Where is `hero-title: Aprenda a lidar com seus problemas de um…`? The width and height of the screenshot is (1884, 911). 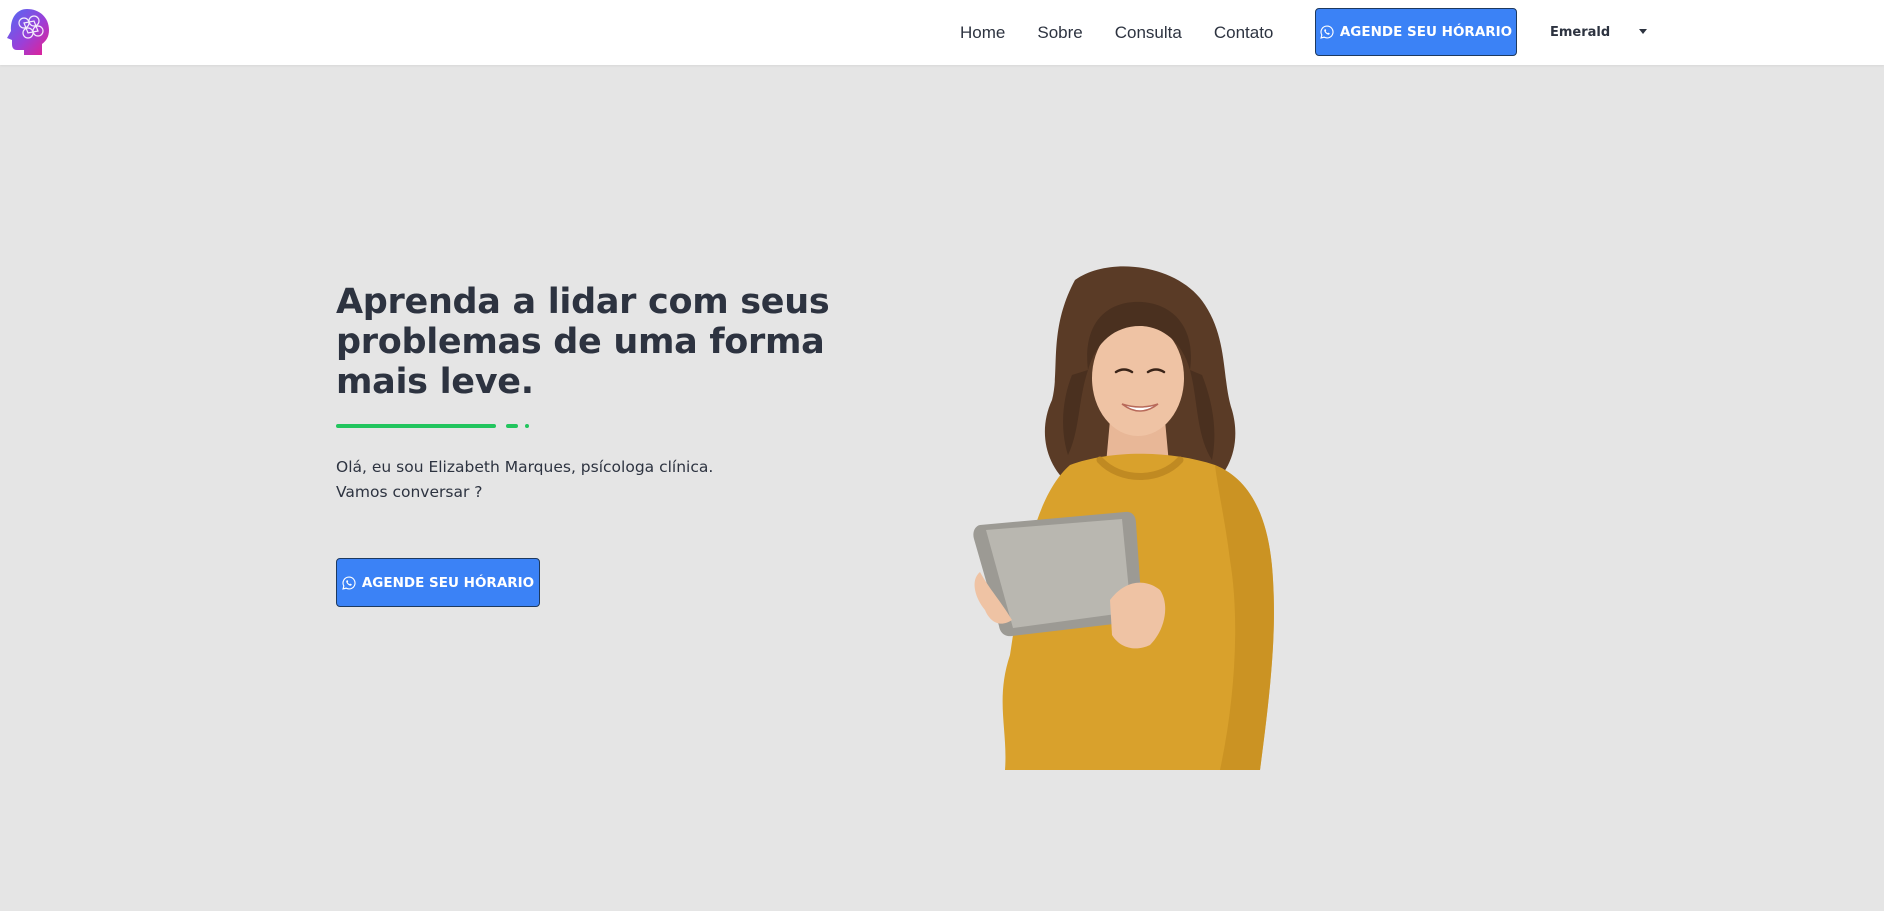
hero-title: Aprenda a lidar com seus problemas de um… is located at coordinates (583, 342).